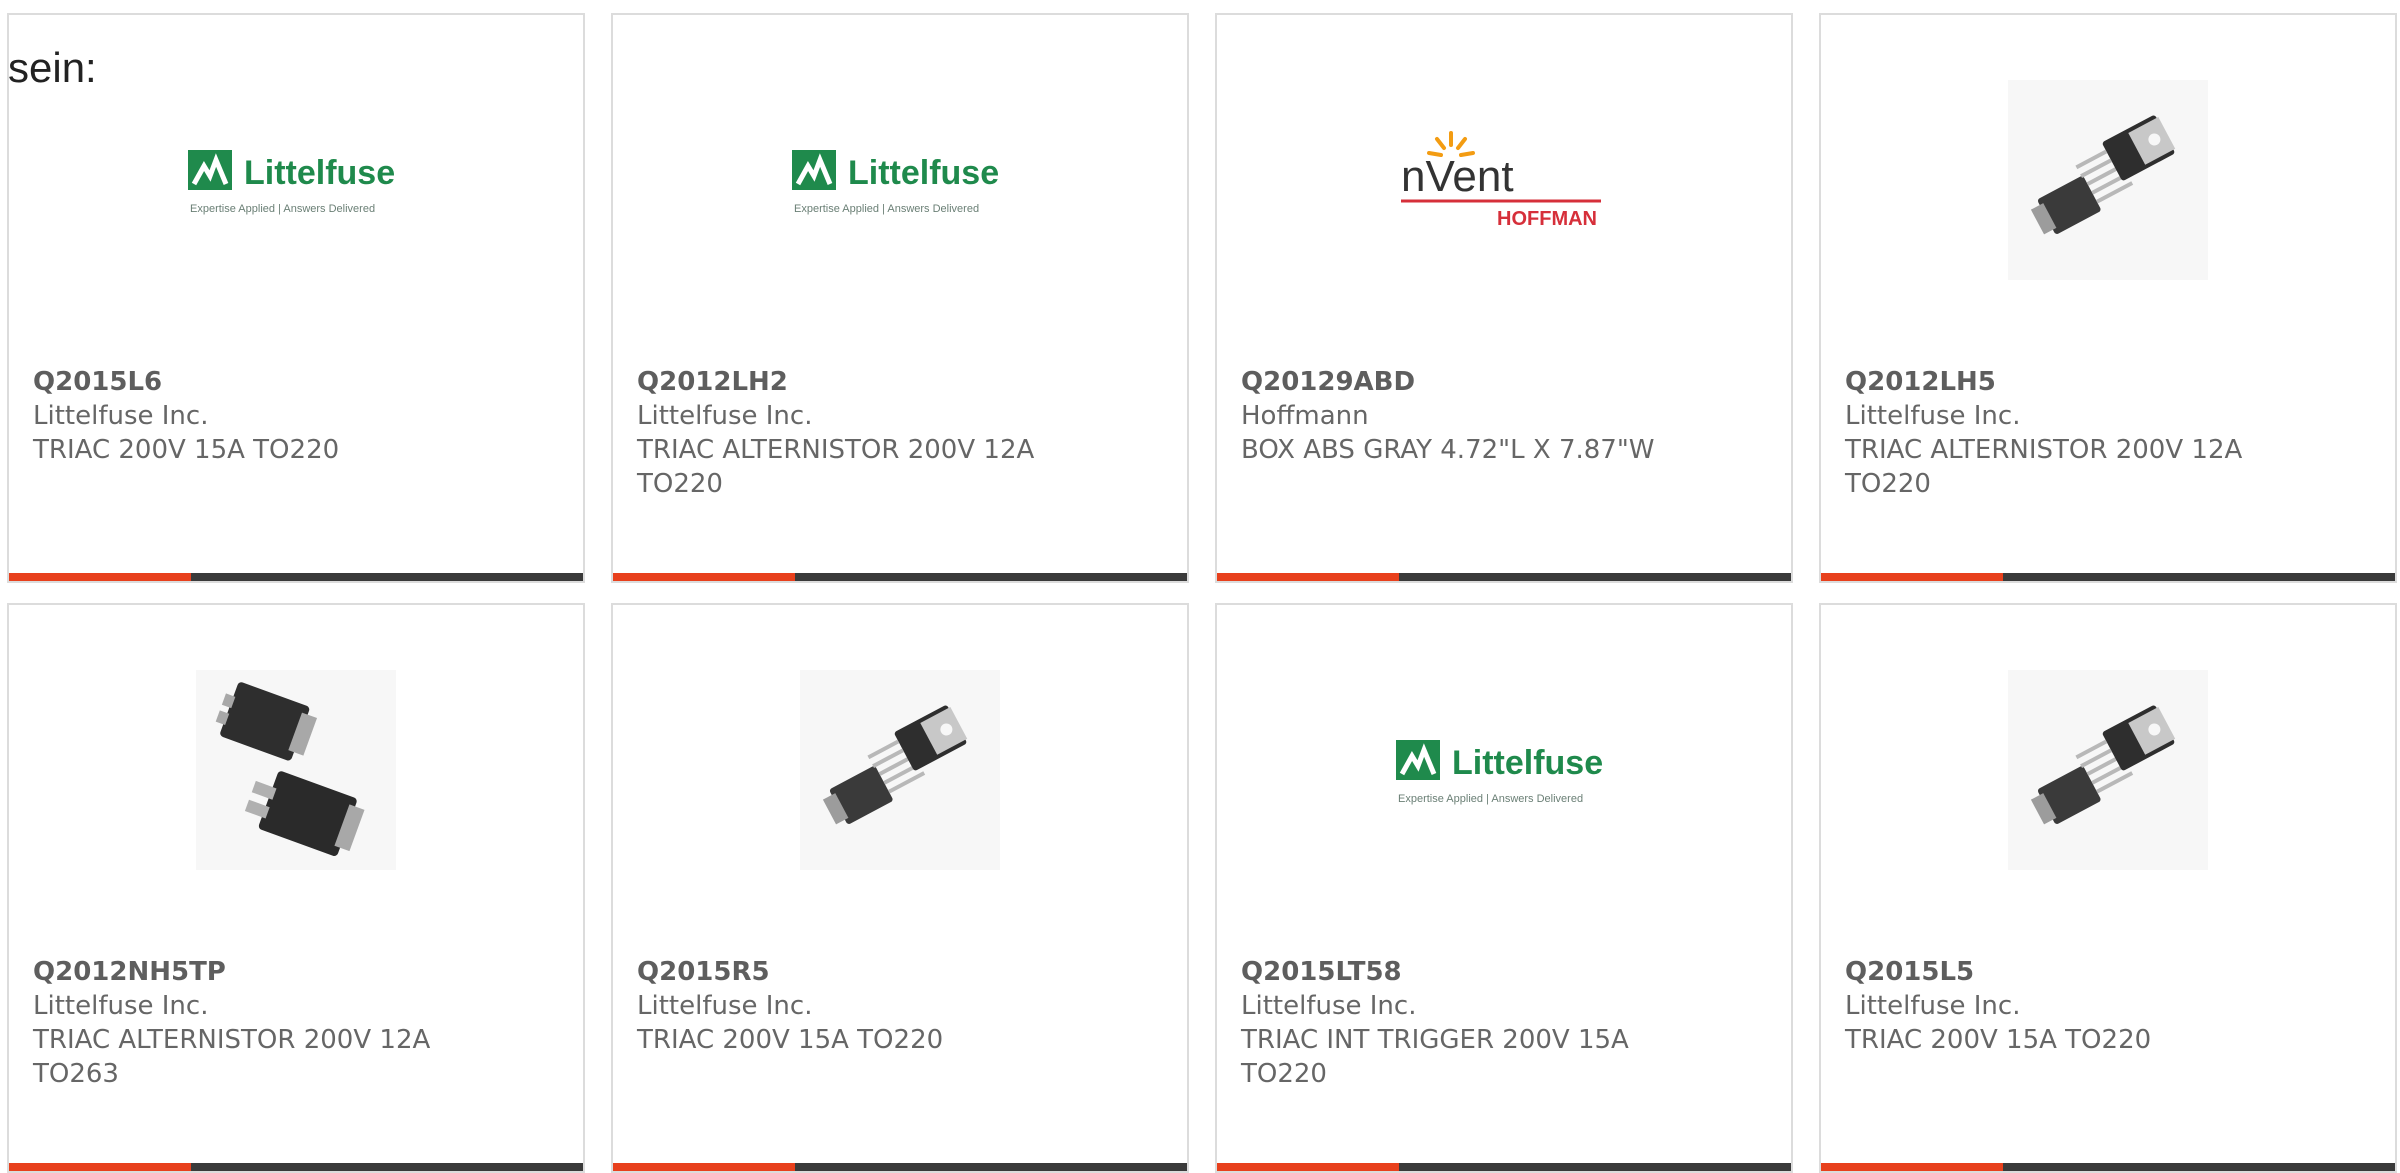  Describe the element at coordinates (1305, 416) in the screenshot. I see `manufacturer: Hoffmann` at that location.